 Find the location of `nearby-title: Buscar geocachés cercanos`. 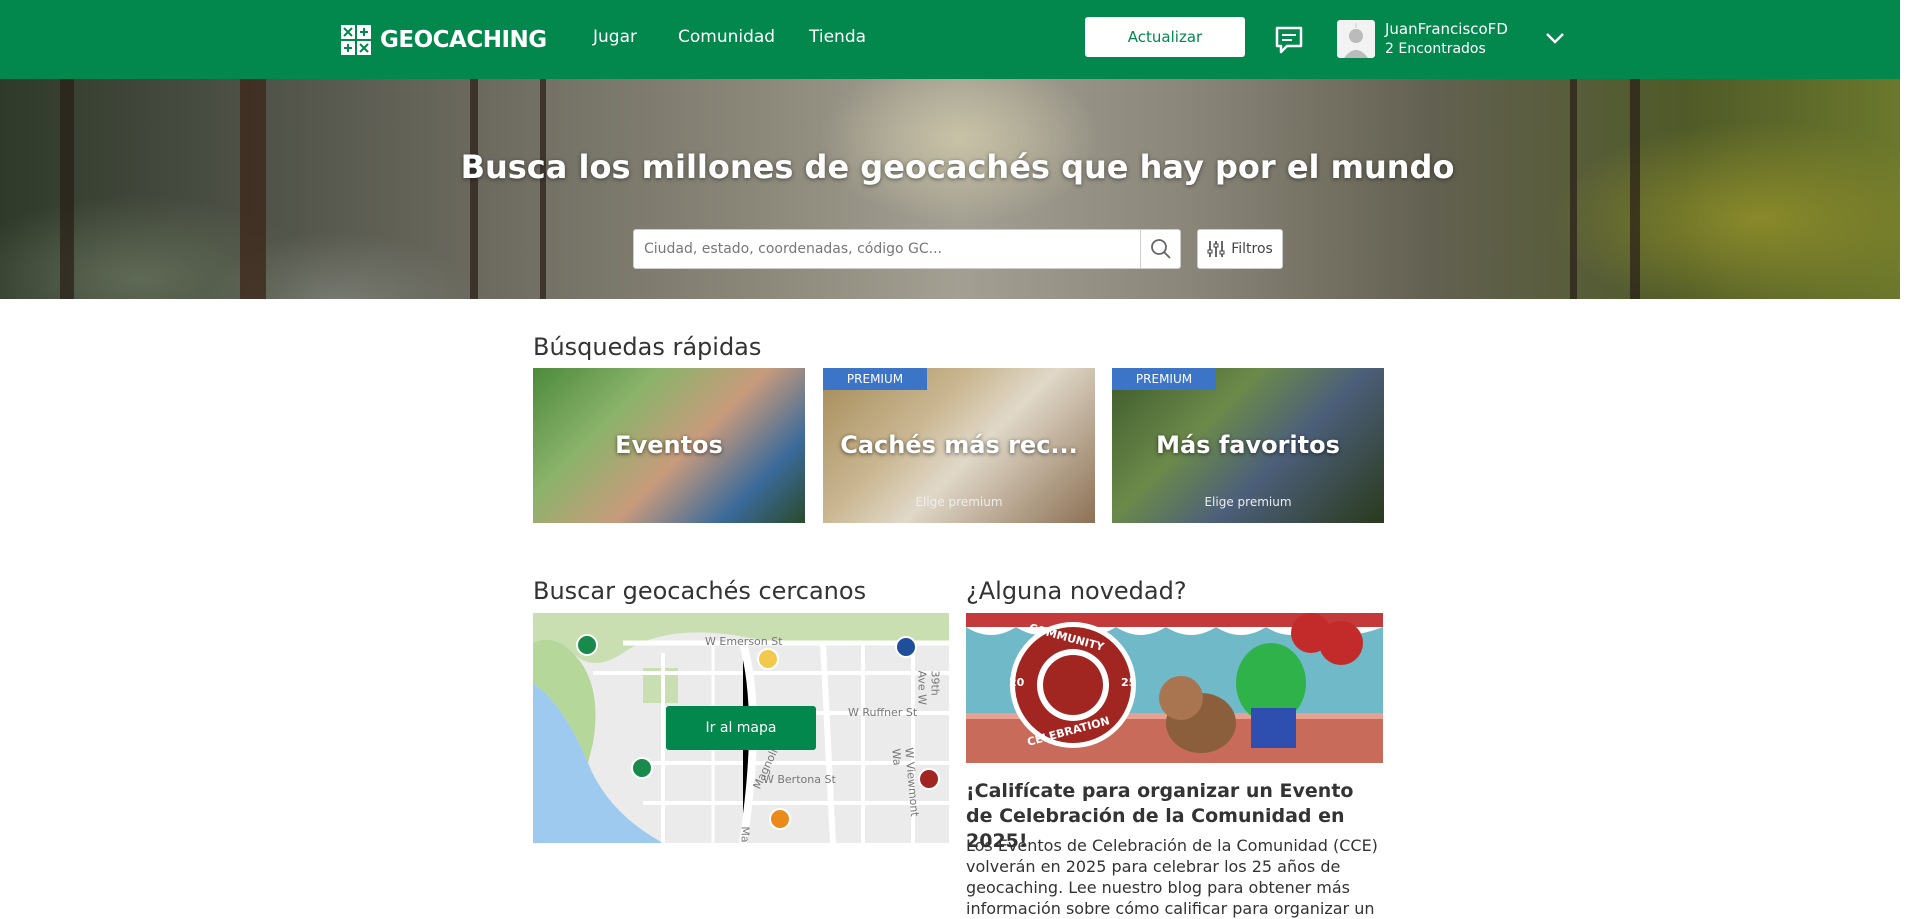

nearby-title: Buscar geocachés cercanos is located at coordinates (700, 591).